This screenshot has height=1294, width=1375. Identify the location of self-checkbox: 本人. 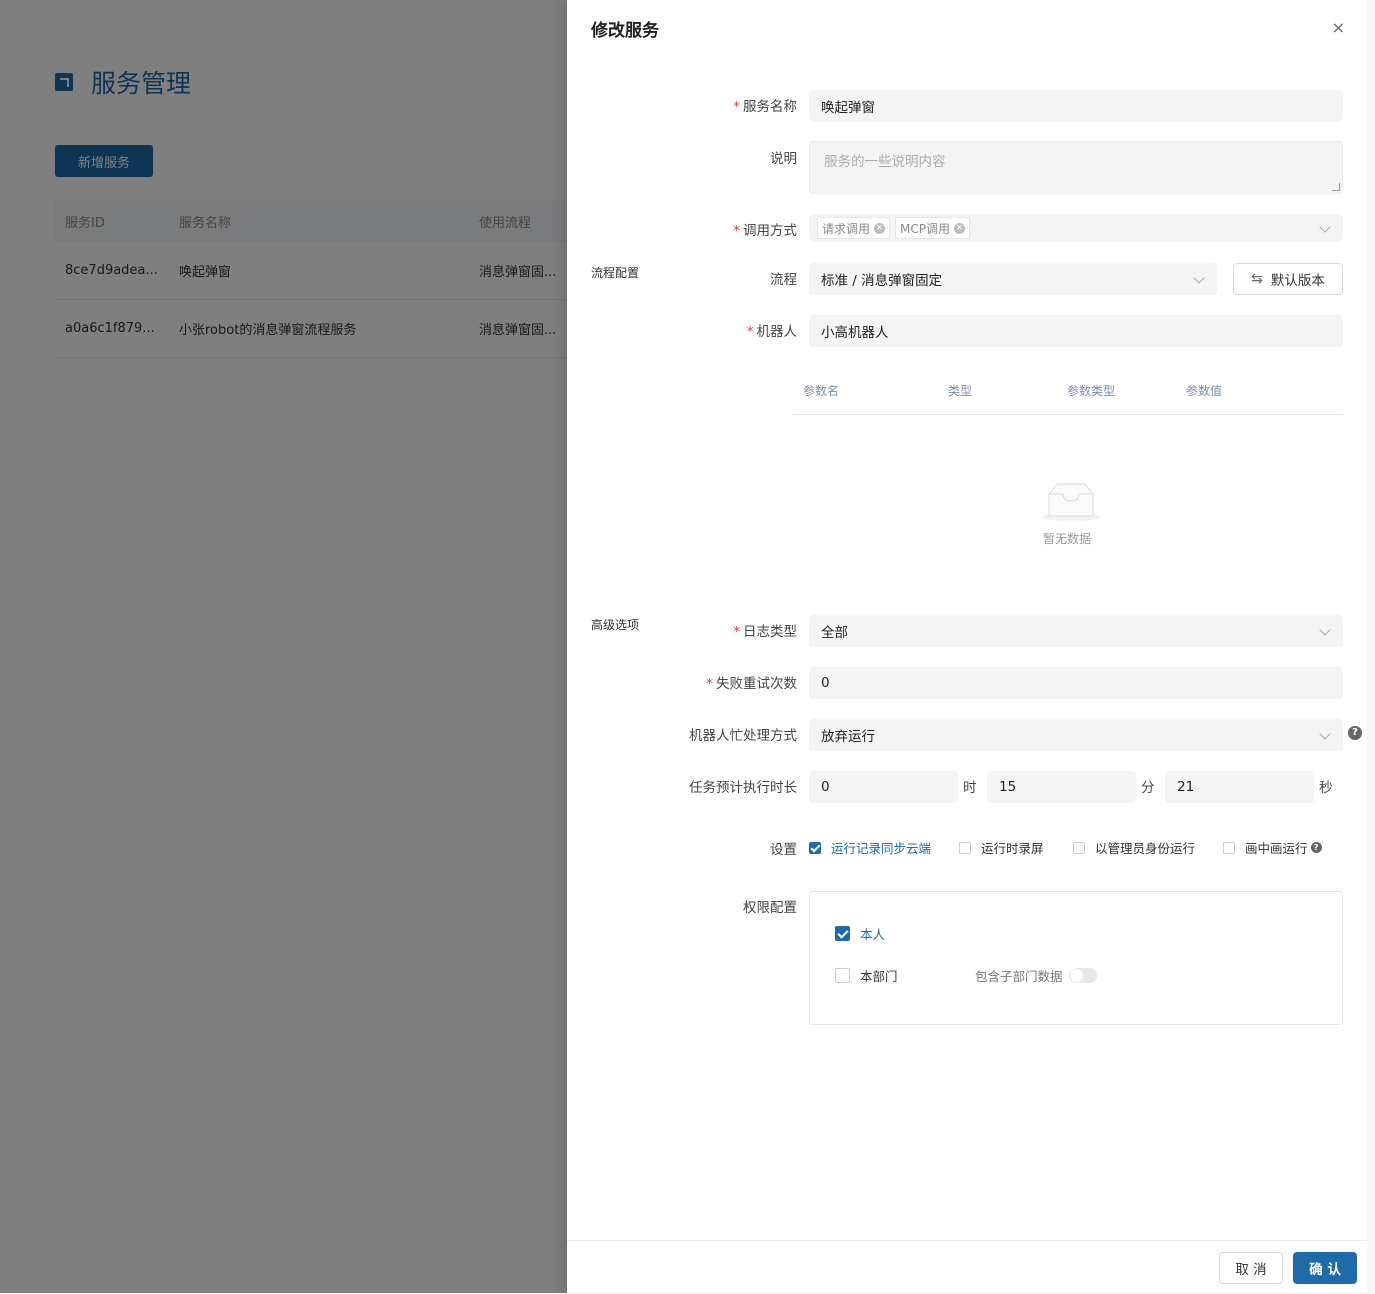
(860, 933).